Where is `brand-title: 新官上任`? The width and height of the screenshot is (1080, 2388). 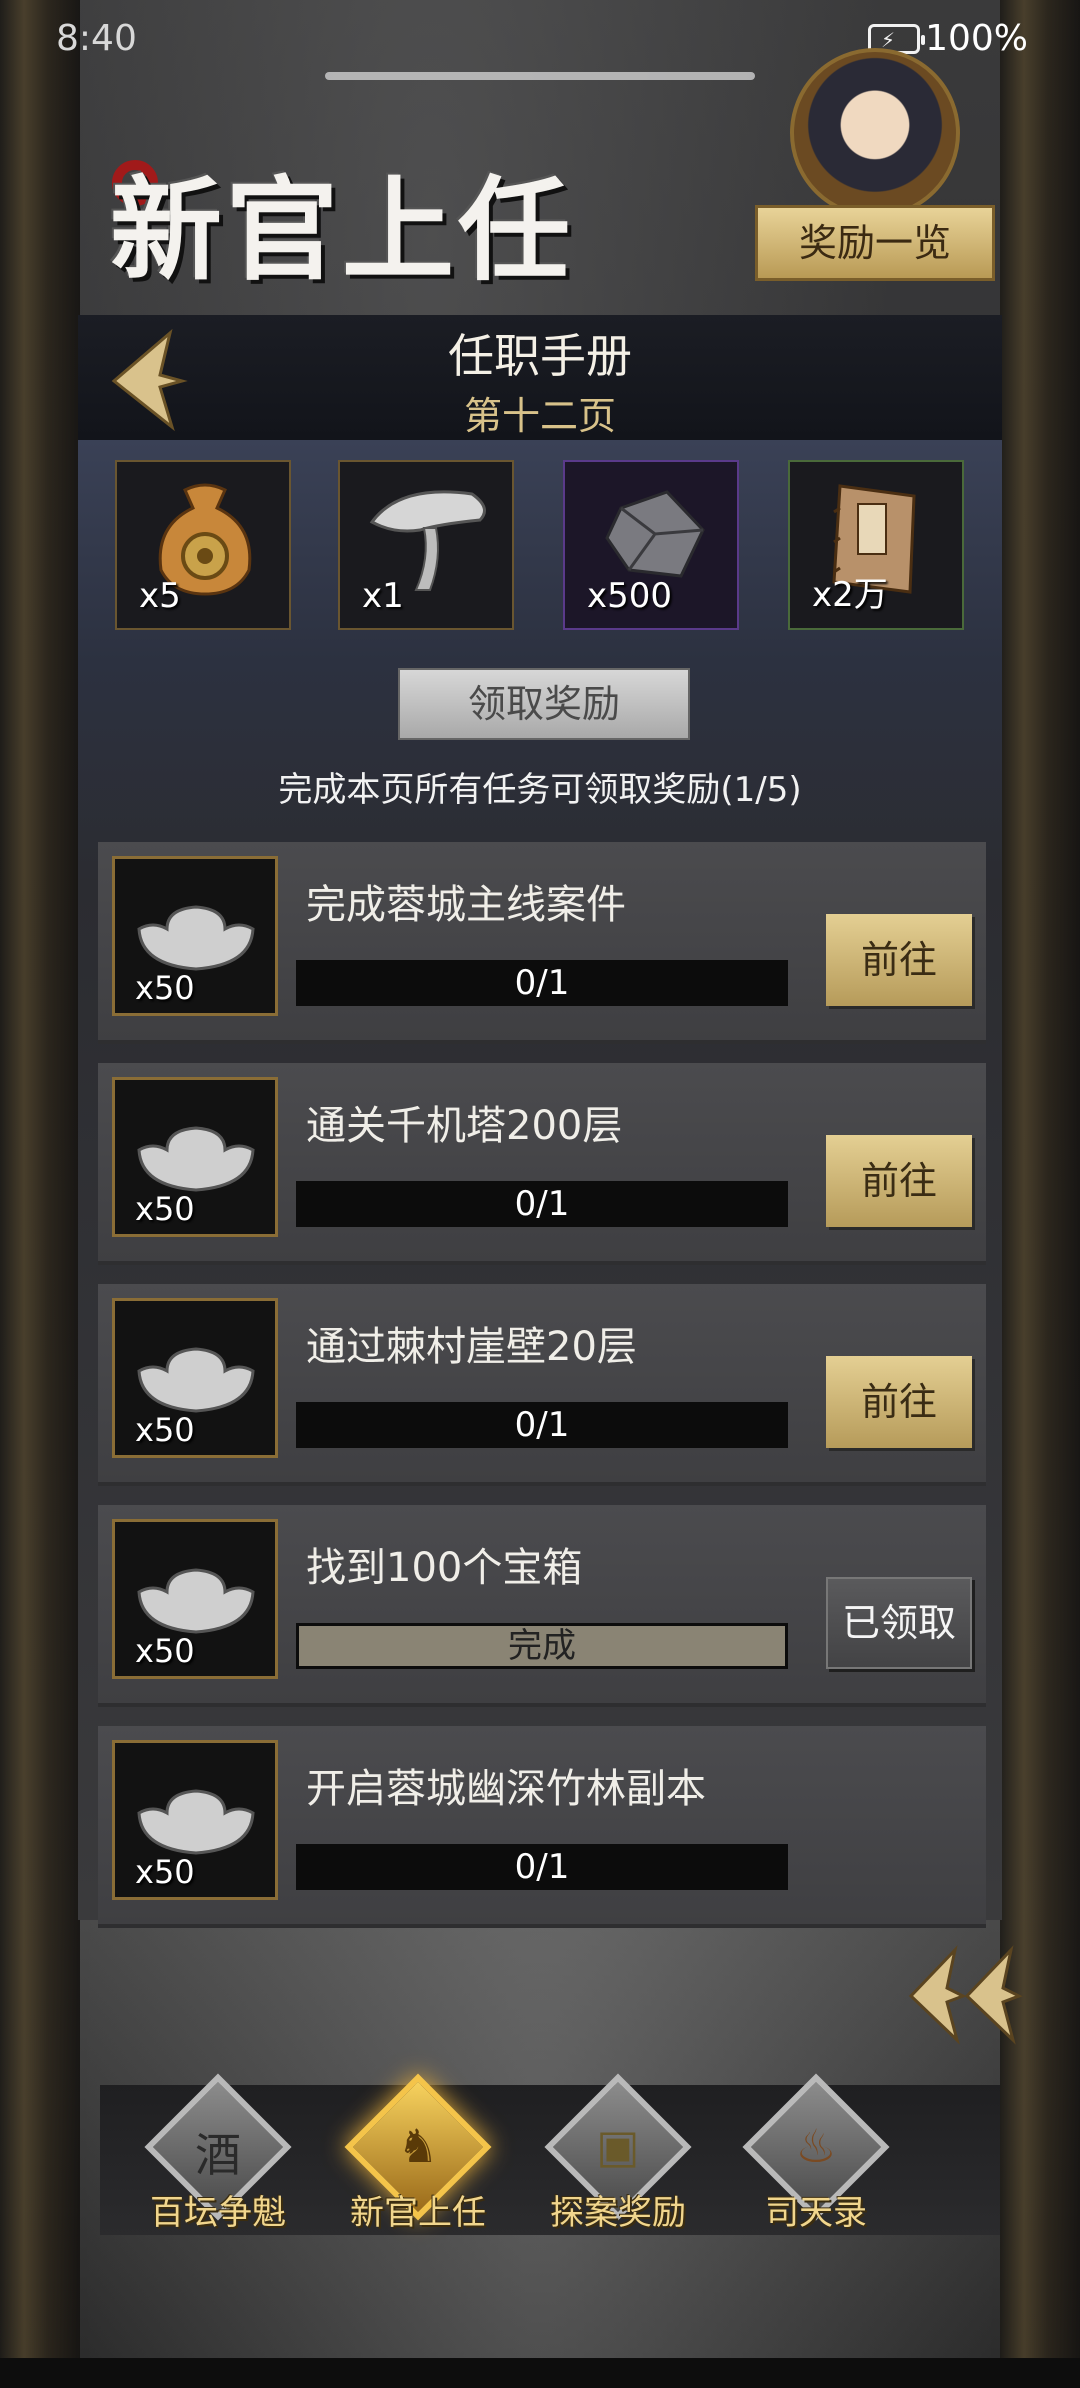
brand-title: 新官上任 is located at coordinates (342, 230).